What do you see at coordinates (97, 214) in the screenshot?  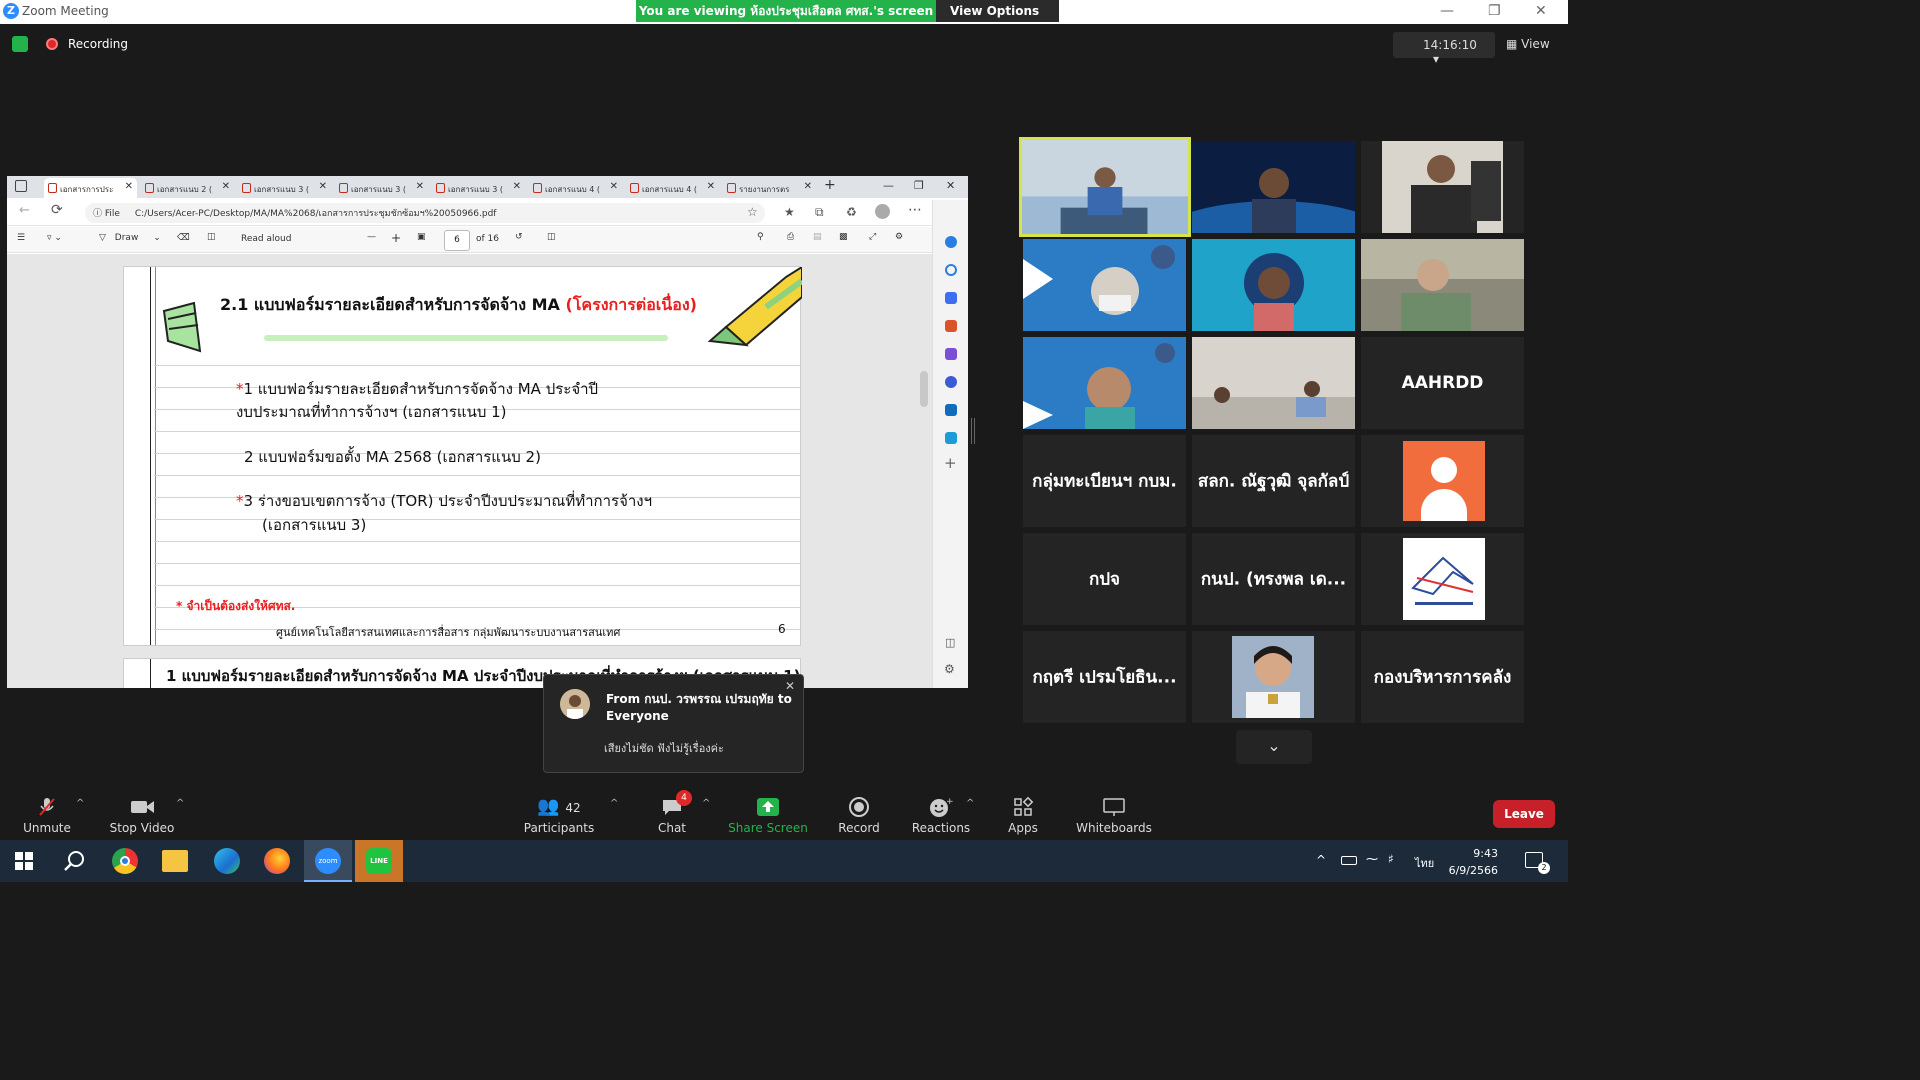 I see `info-icon: ⓘ` at bounding box center [97, 214].